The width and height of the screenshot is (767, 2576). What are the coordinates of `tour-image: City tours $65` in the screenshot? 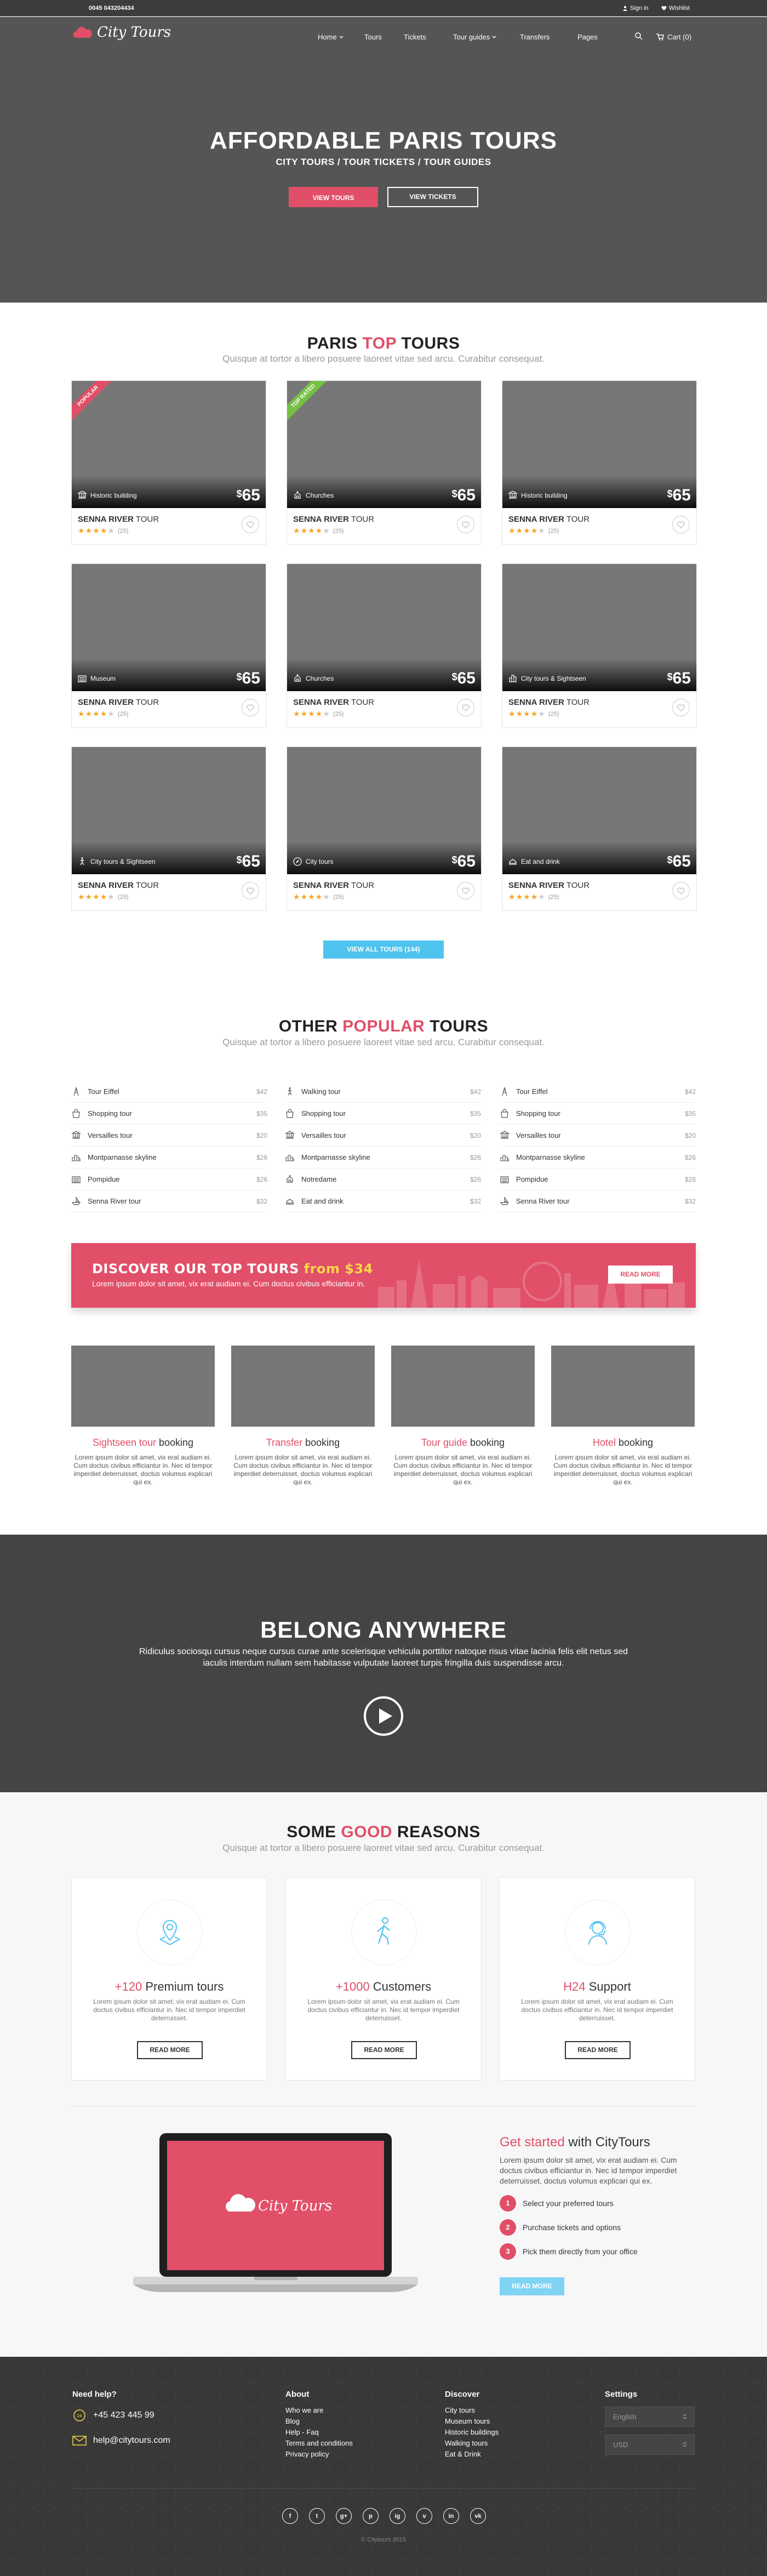 It's located at (384, 810).